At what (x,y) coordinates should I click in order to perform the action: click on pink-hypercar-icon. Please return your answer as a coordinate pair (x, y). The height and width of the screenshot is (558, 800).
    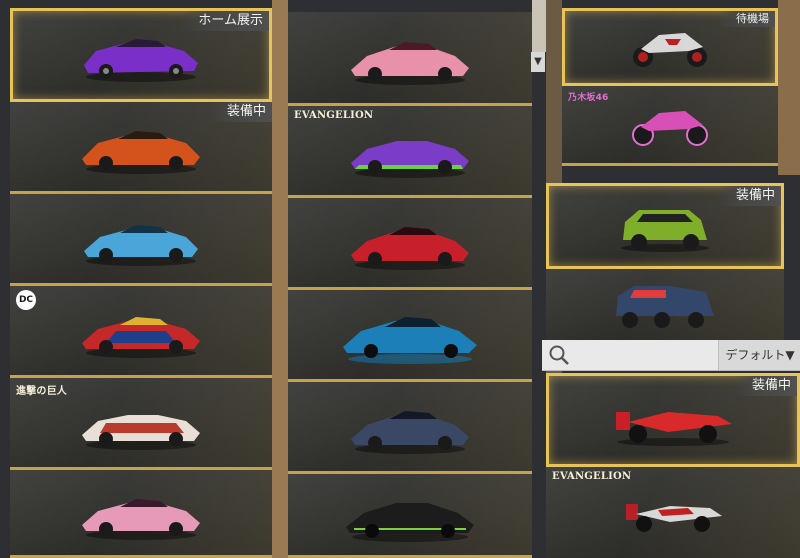
    Looking at the image, I should click on (410, 63).